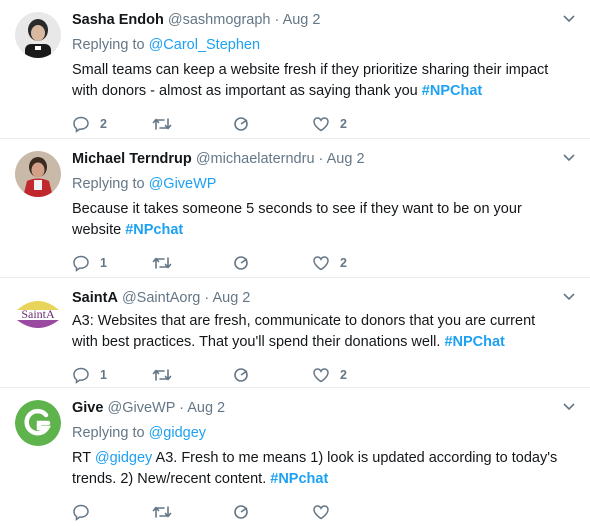 This screenshot has height=526, width=590. I want to click on replying-to: Replying to @Carol_Stephen, so click(315, 45).